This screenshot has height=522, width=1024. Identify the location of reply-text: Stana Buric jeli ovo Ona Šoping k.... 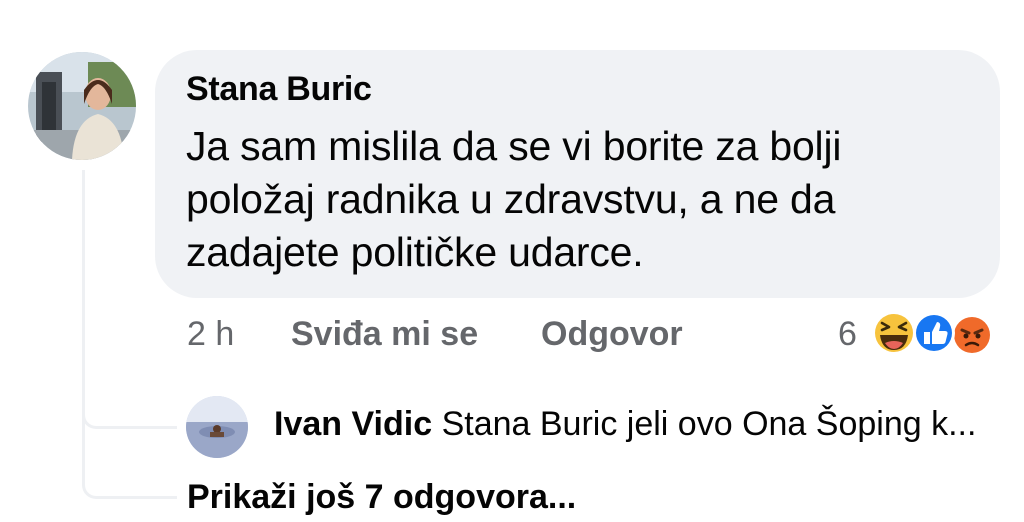
(709, 424).